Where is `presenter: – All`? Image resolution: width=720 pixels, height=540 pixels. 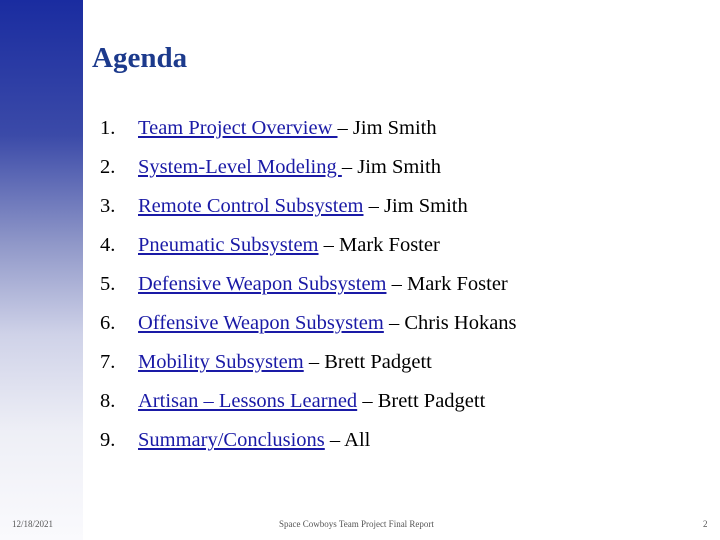 presenter: – All is located at coordinates (347, 440).